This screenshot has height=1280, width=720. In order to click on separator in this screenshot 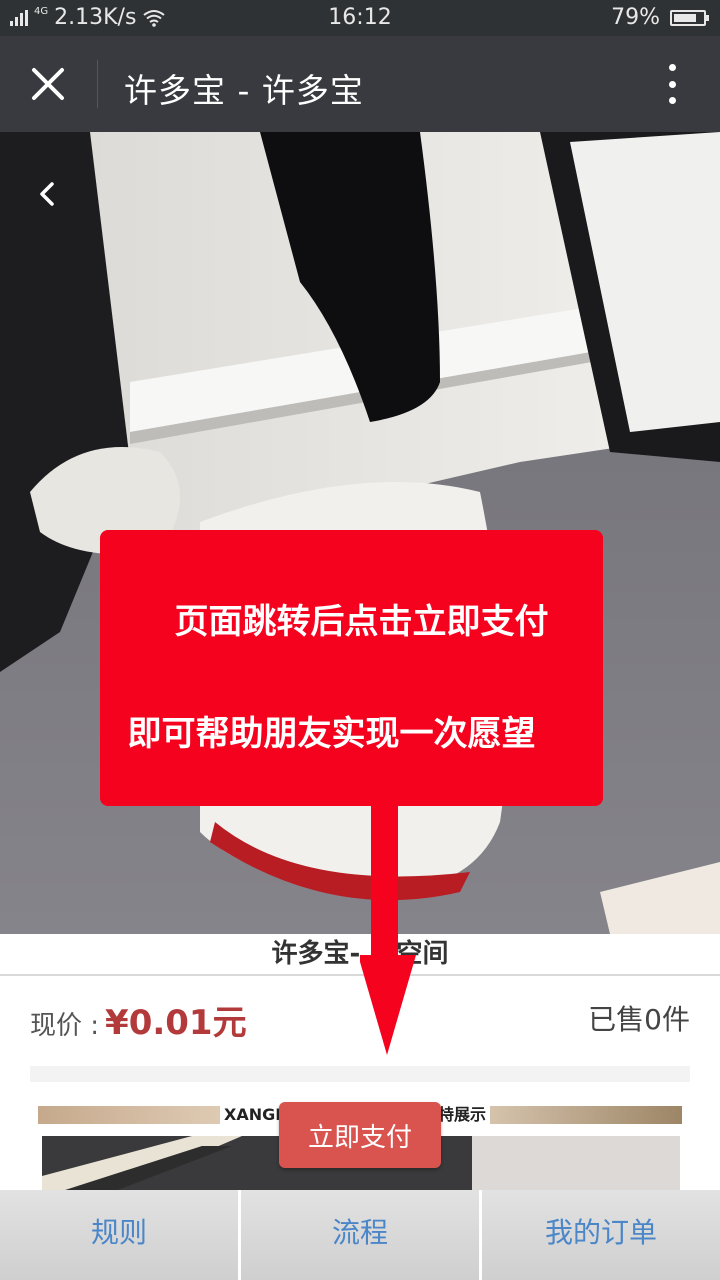, I will do `click(360, 1074)`.